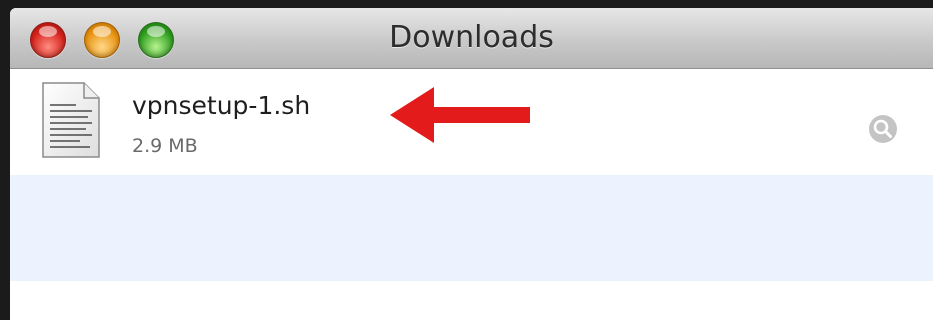 The width and height of the screenshot is (933, 320). What do you see at coordinates (460, 115) in the screenshot?
I see `red-arrow-annotation` at bounding box center [460, 115].